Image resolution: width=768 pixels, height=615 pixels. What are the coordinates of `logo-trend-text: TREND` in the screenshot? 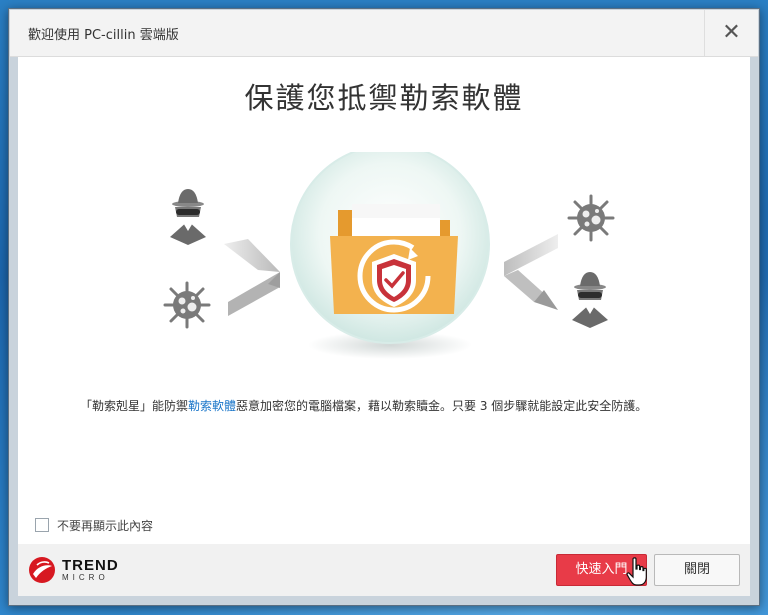 It's located at (90, 565).